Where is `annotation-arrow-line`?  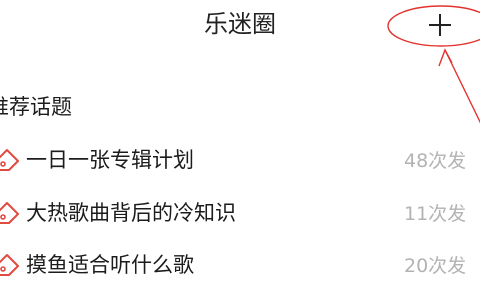 annotation-arrow-line is located at coordinates (462, 87).